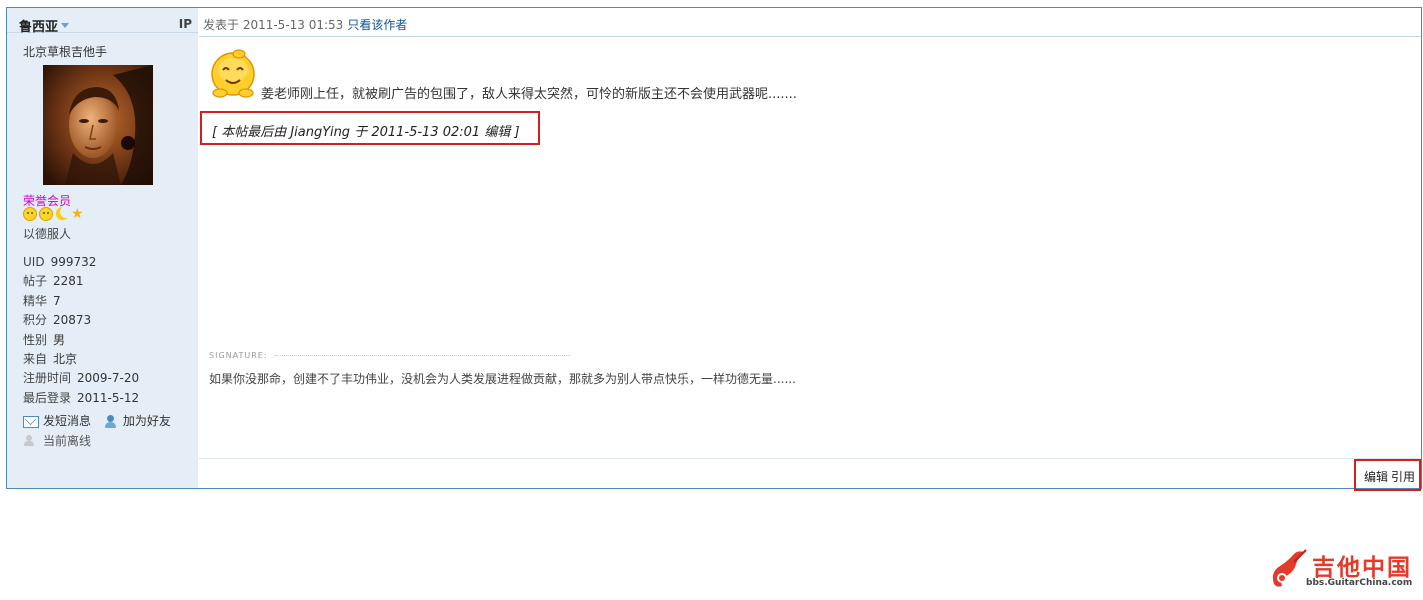 The image size is (1423, 600). I want to click on logo-url: bbs.GuitarChina.com, so click(1359, 583).